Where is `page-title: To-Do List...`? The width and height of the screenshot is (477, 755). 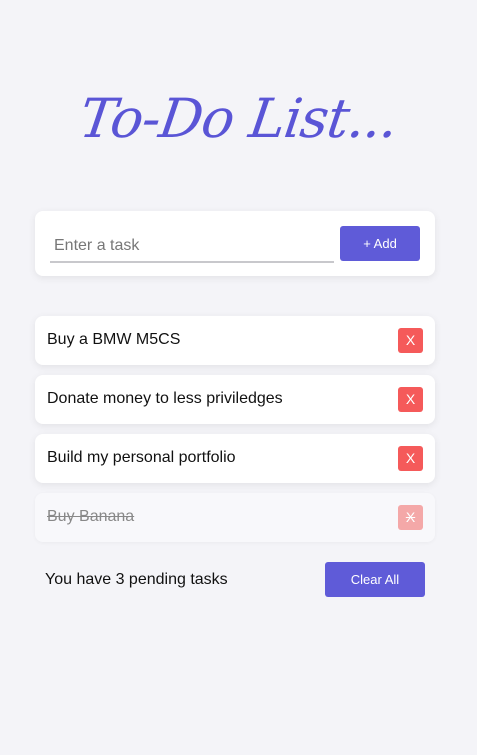
page-title: To-Do List... is located at coordinates (238, 118).